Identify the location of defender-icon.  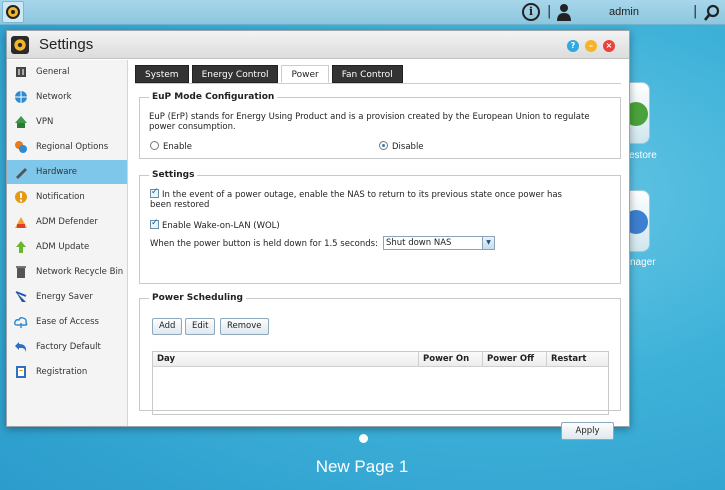
(21, 222).